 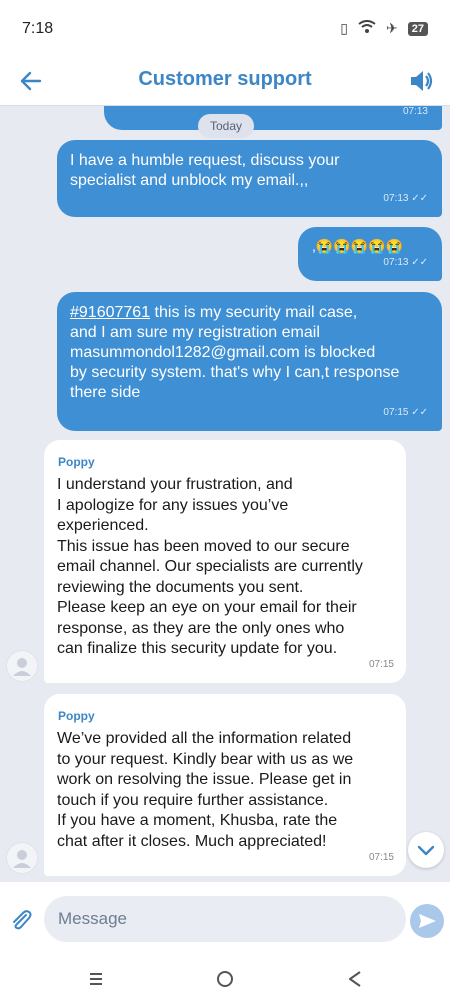 I want to click on message-bubble-outgoing: ,😭😭😭😭😭 07:13 ✓✓, so click(x=370, y=254).